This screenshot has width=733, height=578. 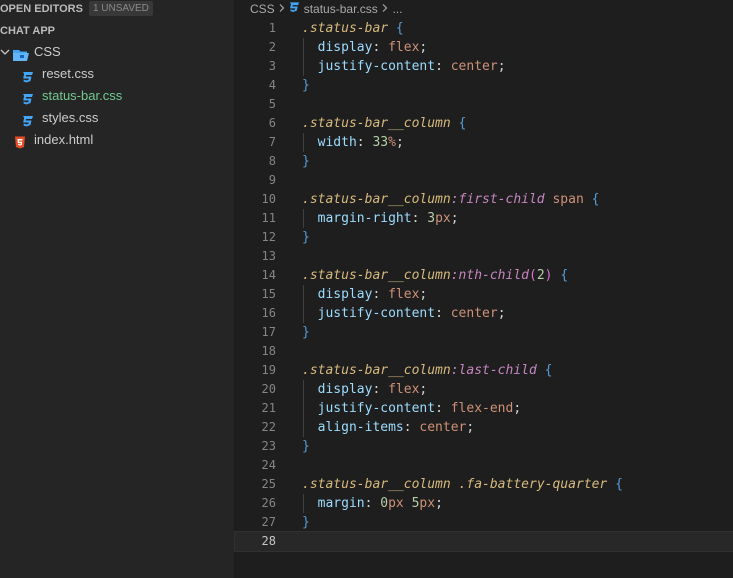 I want to click on project-title: CHAT APP, so click(x=27, y=31).